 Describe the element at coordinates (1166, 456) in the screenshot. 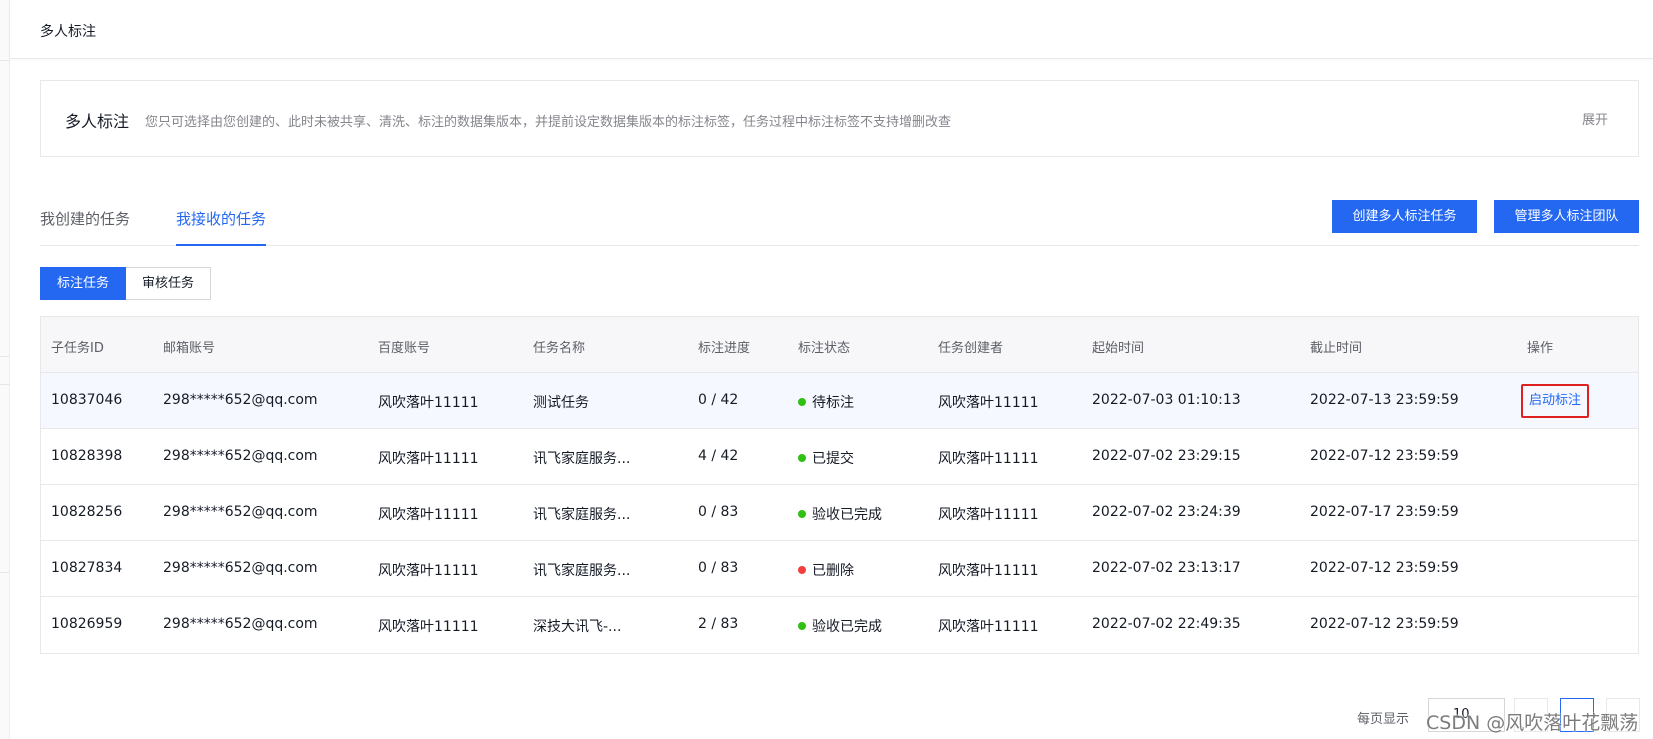

I see `cell-start-time: 2022-07-02 23:29:15` at that location.